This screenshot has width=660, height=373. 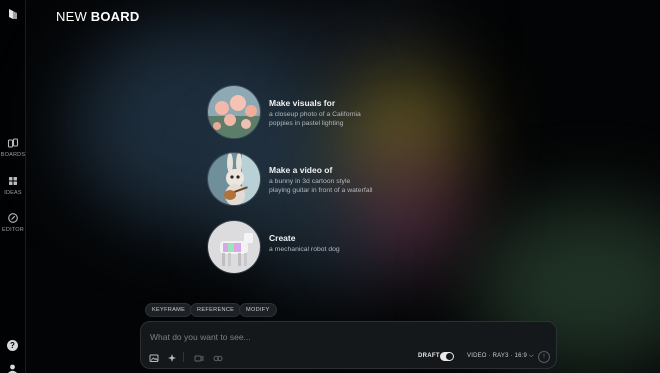 I want to click on send-button: ↑, so click(x=544, y=357).